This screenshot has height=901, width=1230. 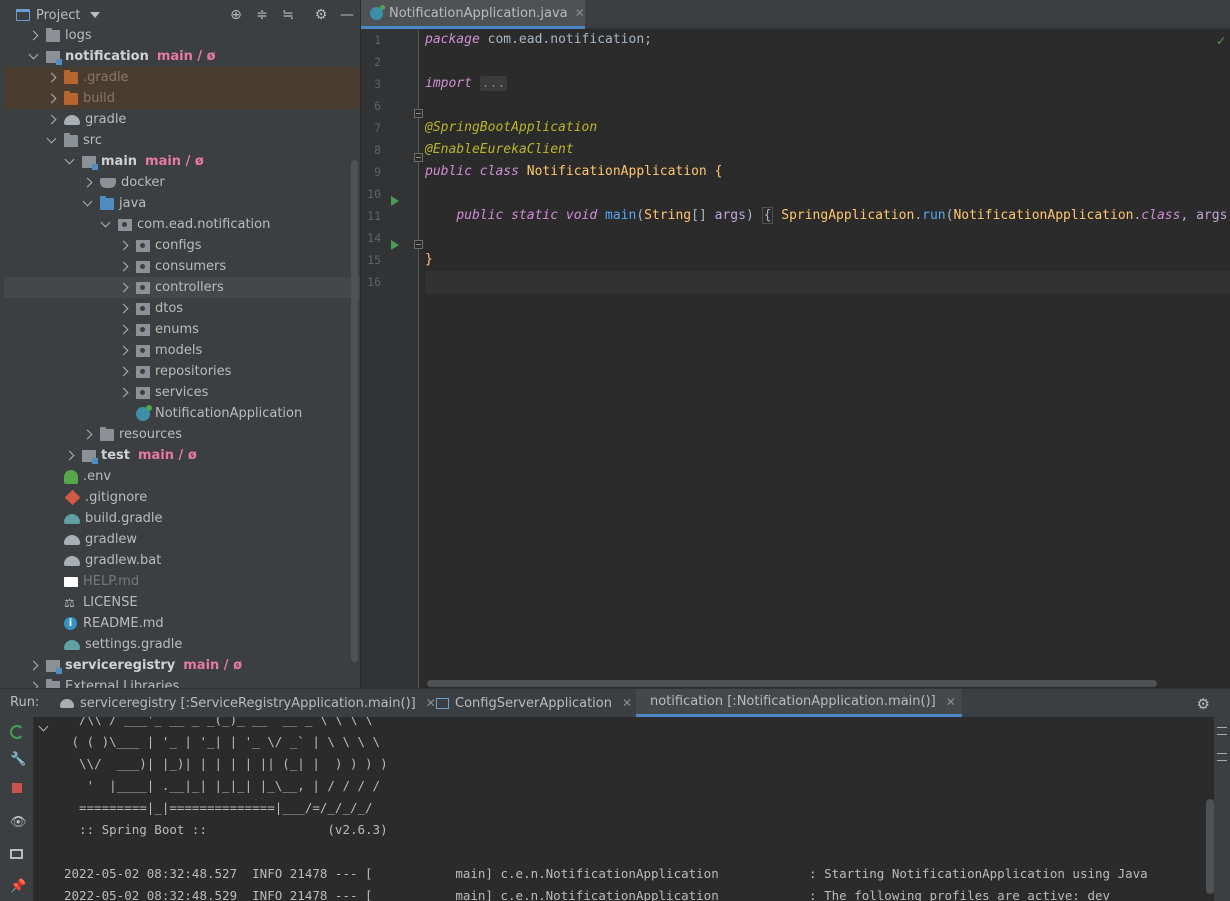 I want to click on tree-item: notification main / ø, so click(x=182, y=56).